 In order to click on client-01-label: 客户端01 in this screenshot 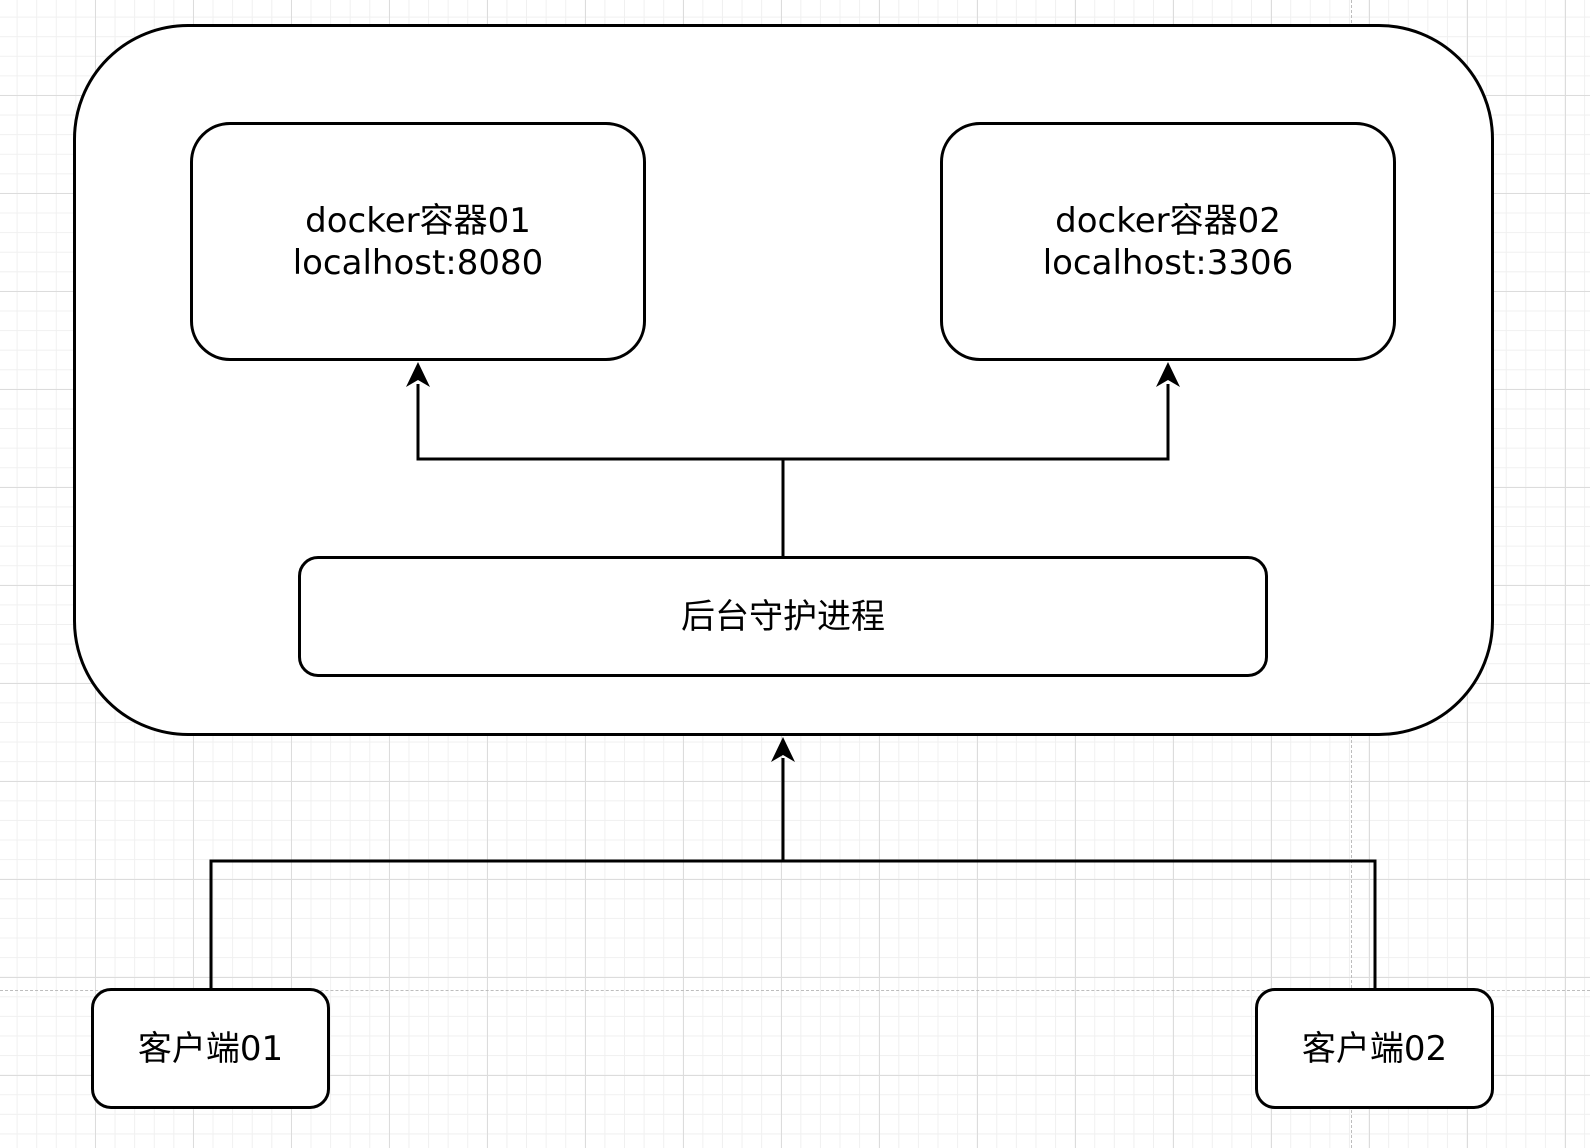, I will do `click(210, 1048)`.